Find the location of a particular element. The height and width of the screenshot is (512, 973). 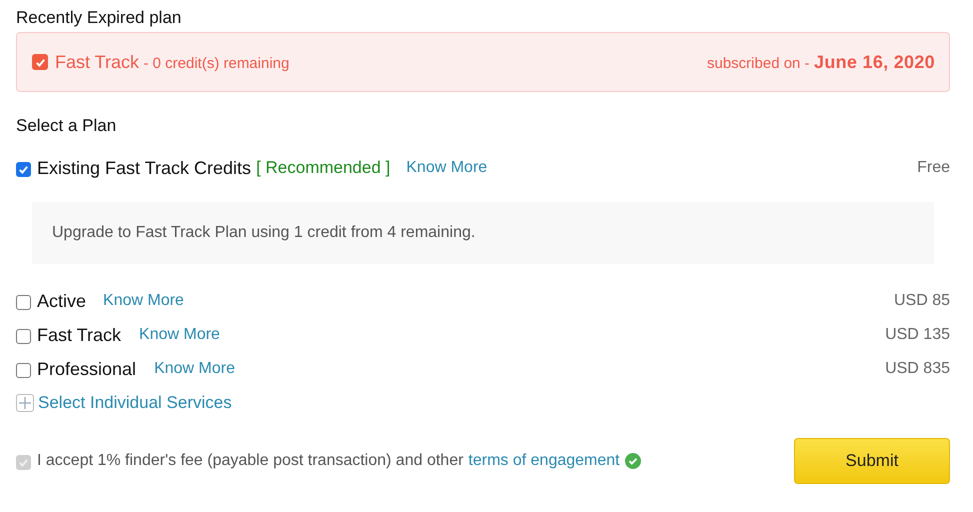

section-heading: Select a Plan is located at coordinates (67, 126).